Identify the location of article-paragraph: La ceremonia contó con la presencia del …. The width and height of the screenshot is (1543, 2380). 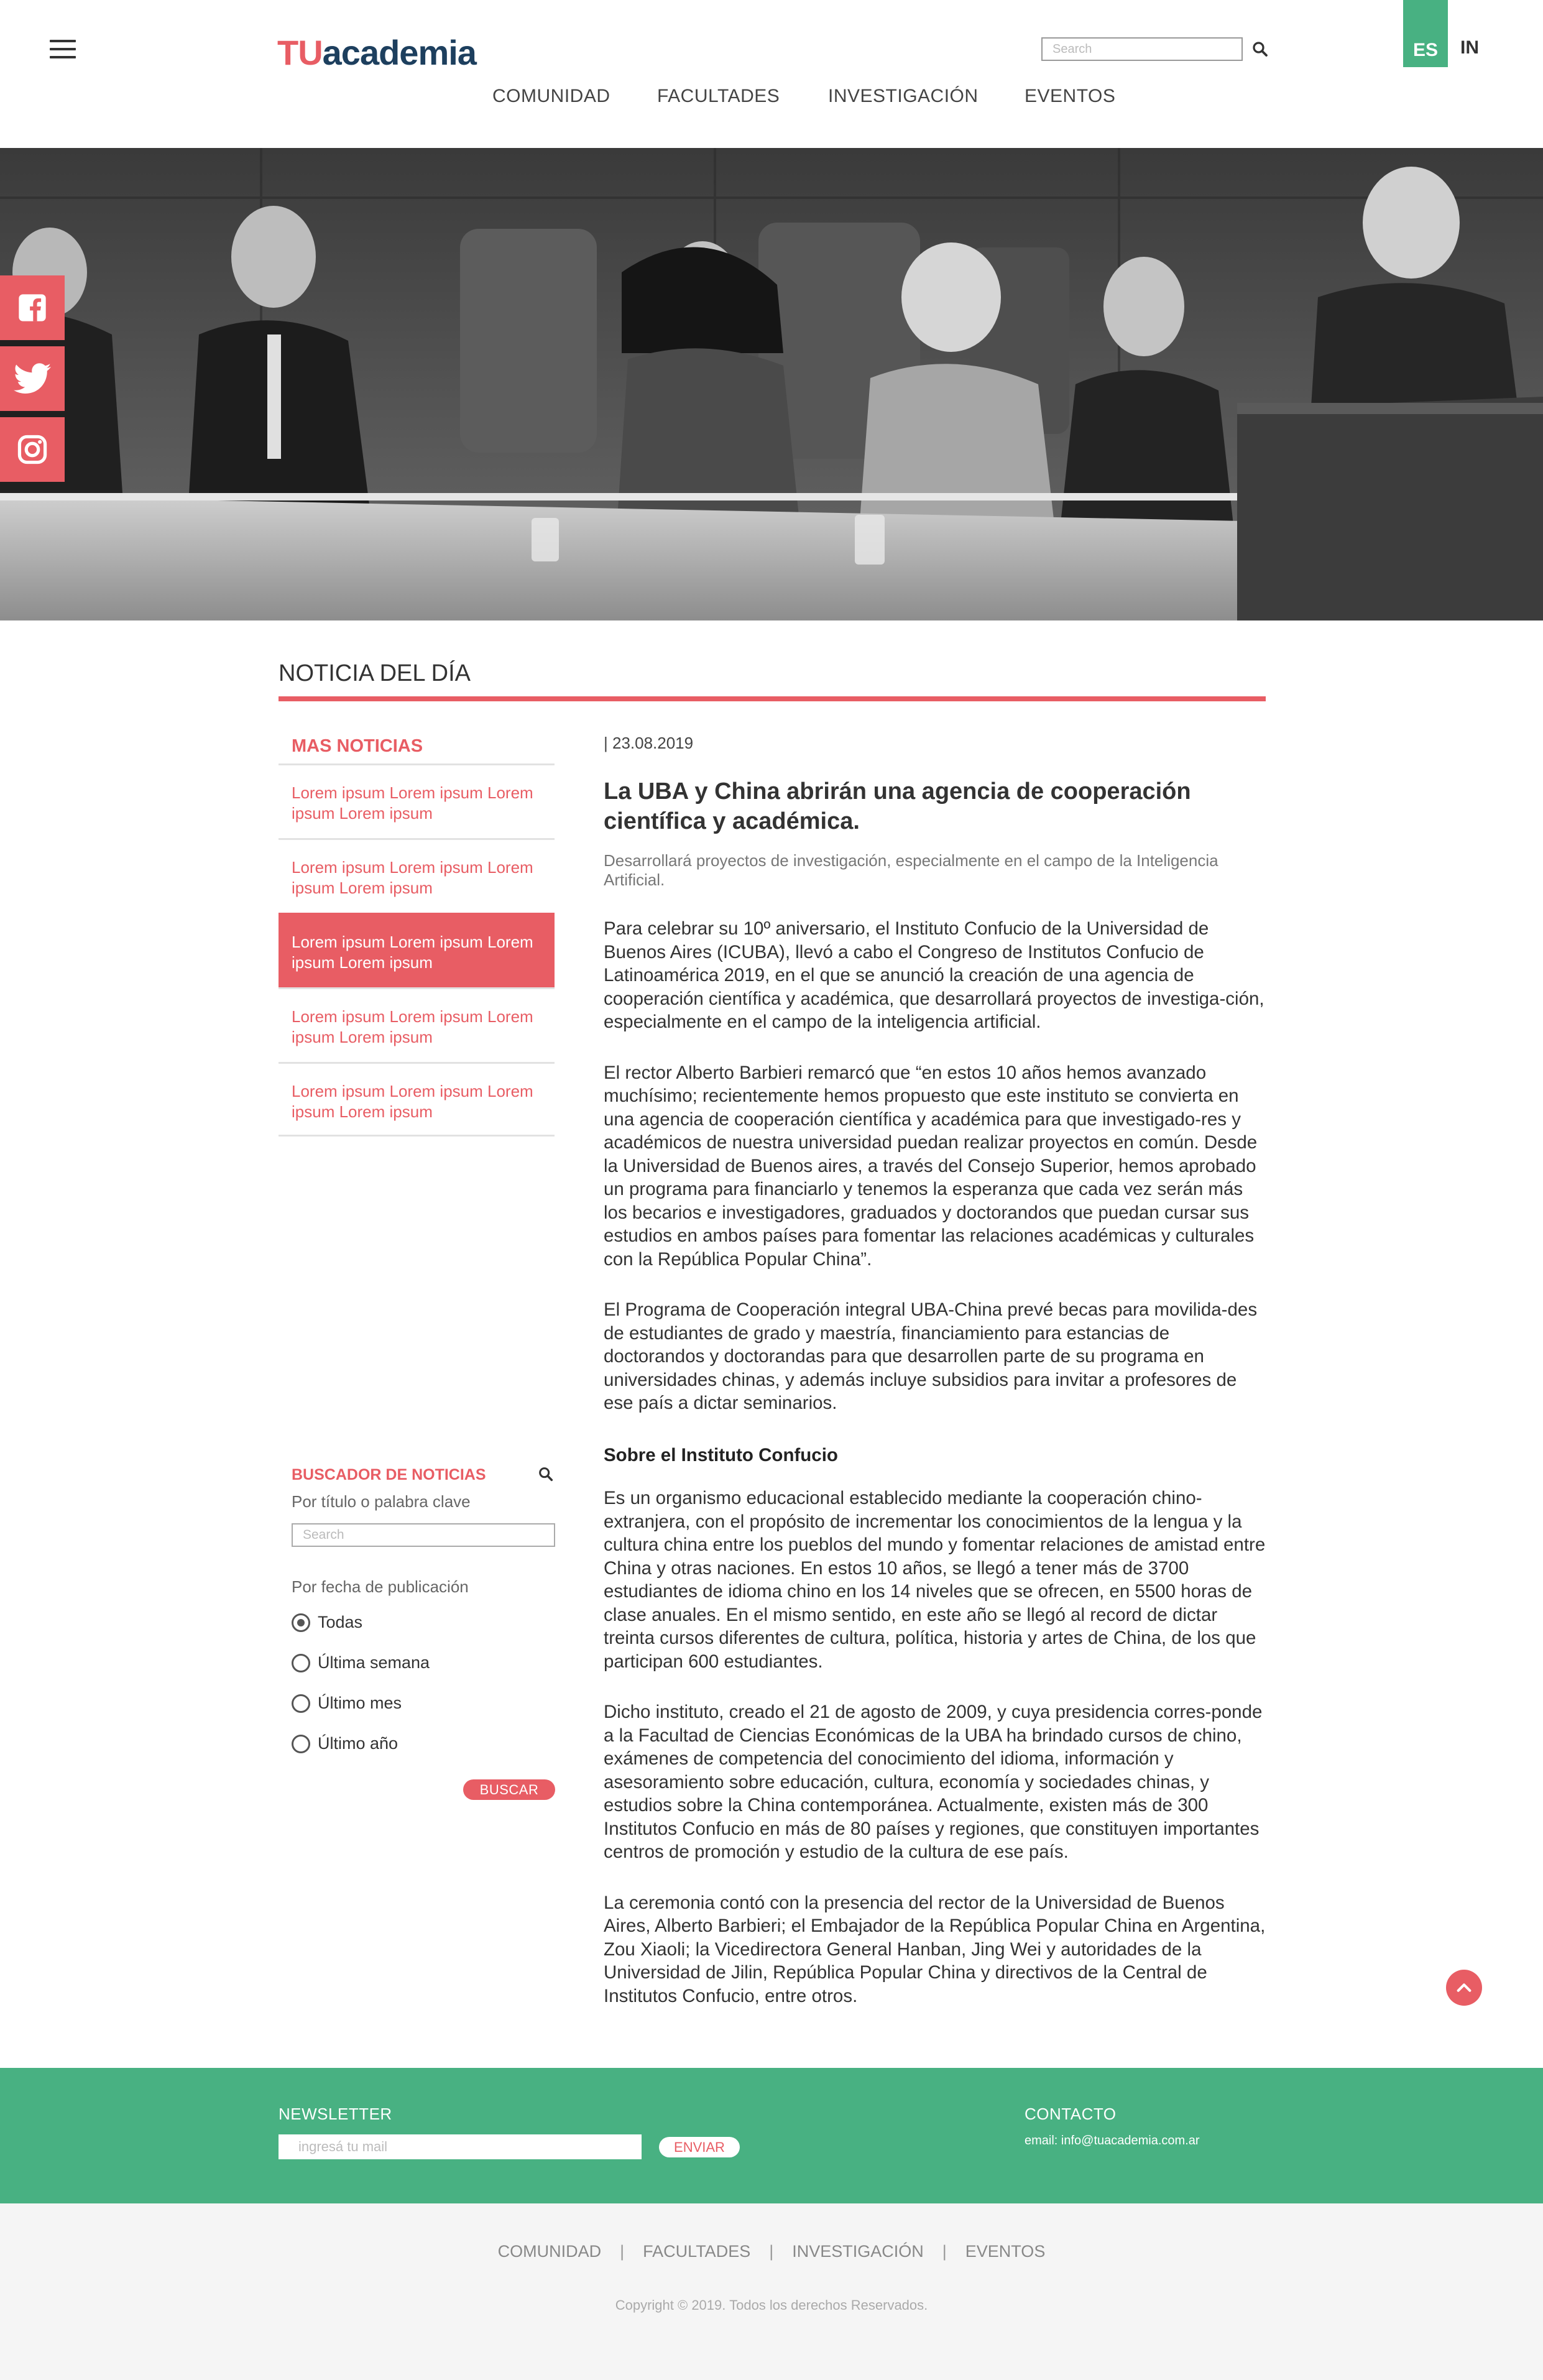
(935, 1949).